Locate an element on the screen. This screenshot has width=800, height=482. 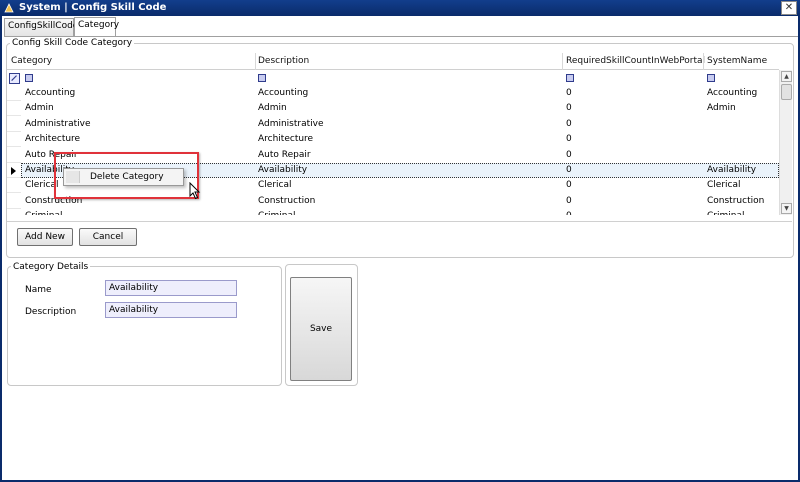
table-row: Administrative Administrative 0 is located at coordinates (393, 124).